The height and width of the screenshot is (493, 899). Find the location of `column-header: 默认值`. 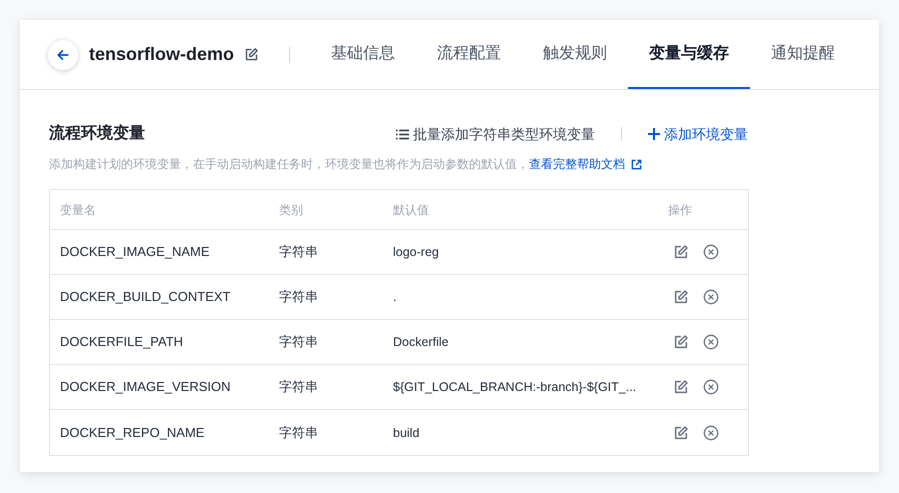

column-header: 默认值 is located at coordinates (411, 209).